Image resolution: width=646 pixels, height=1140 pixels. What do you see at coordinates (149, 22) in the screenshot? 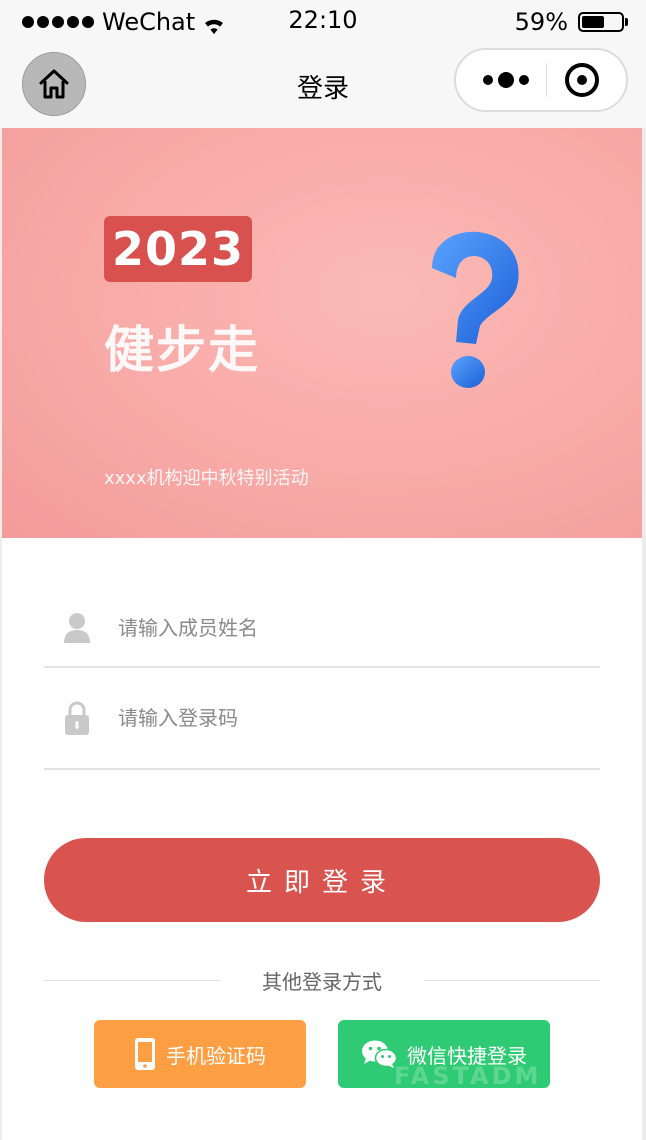
I see `carrier-name: WeChat` at bounding box center [149, 22].